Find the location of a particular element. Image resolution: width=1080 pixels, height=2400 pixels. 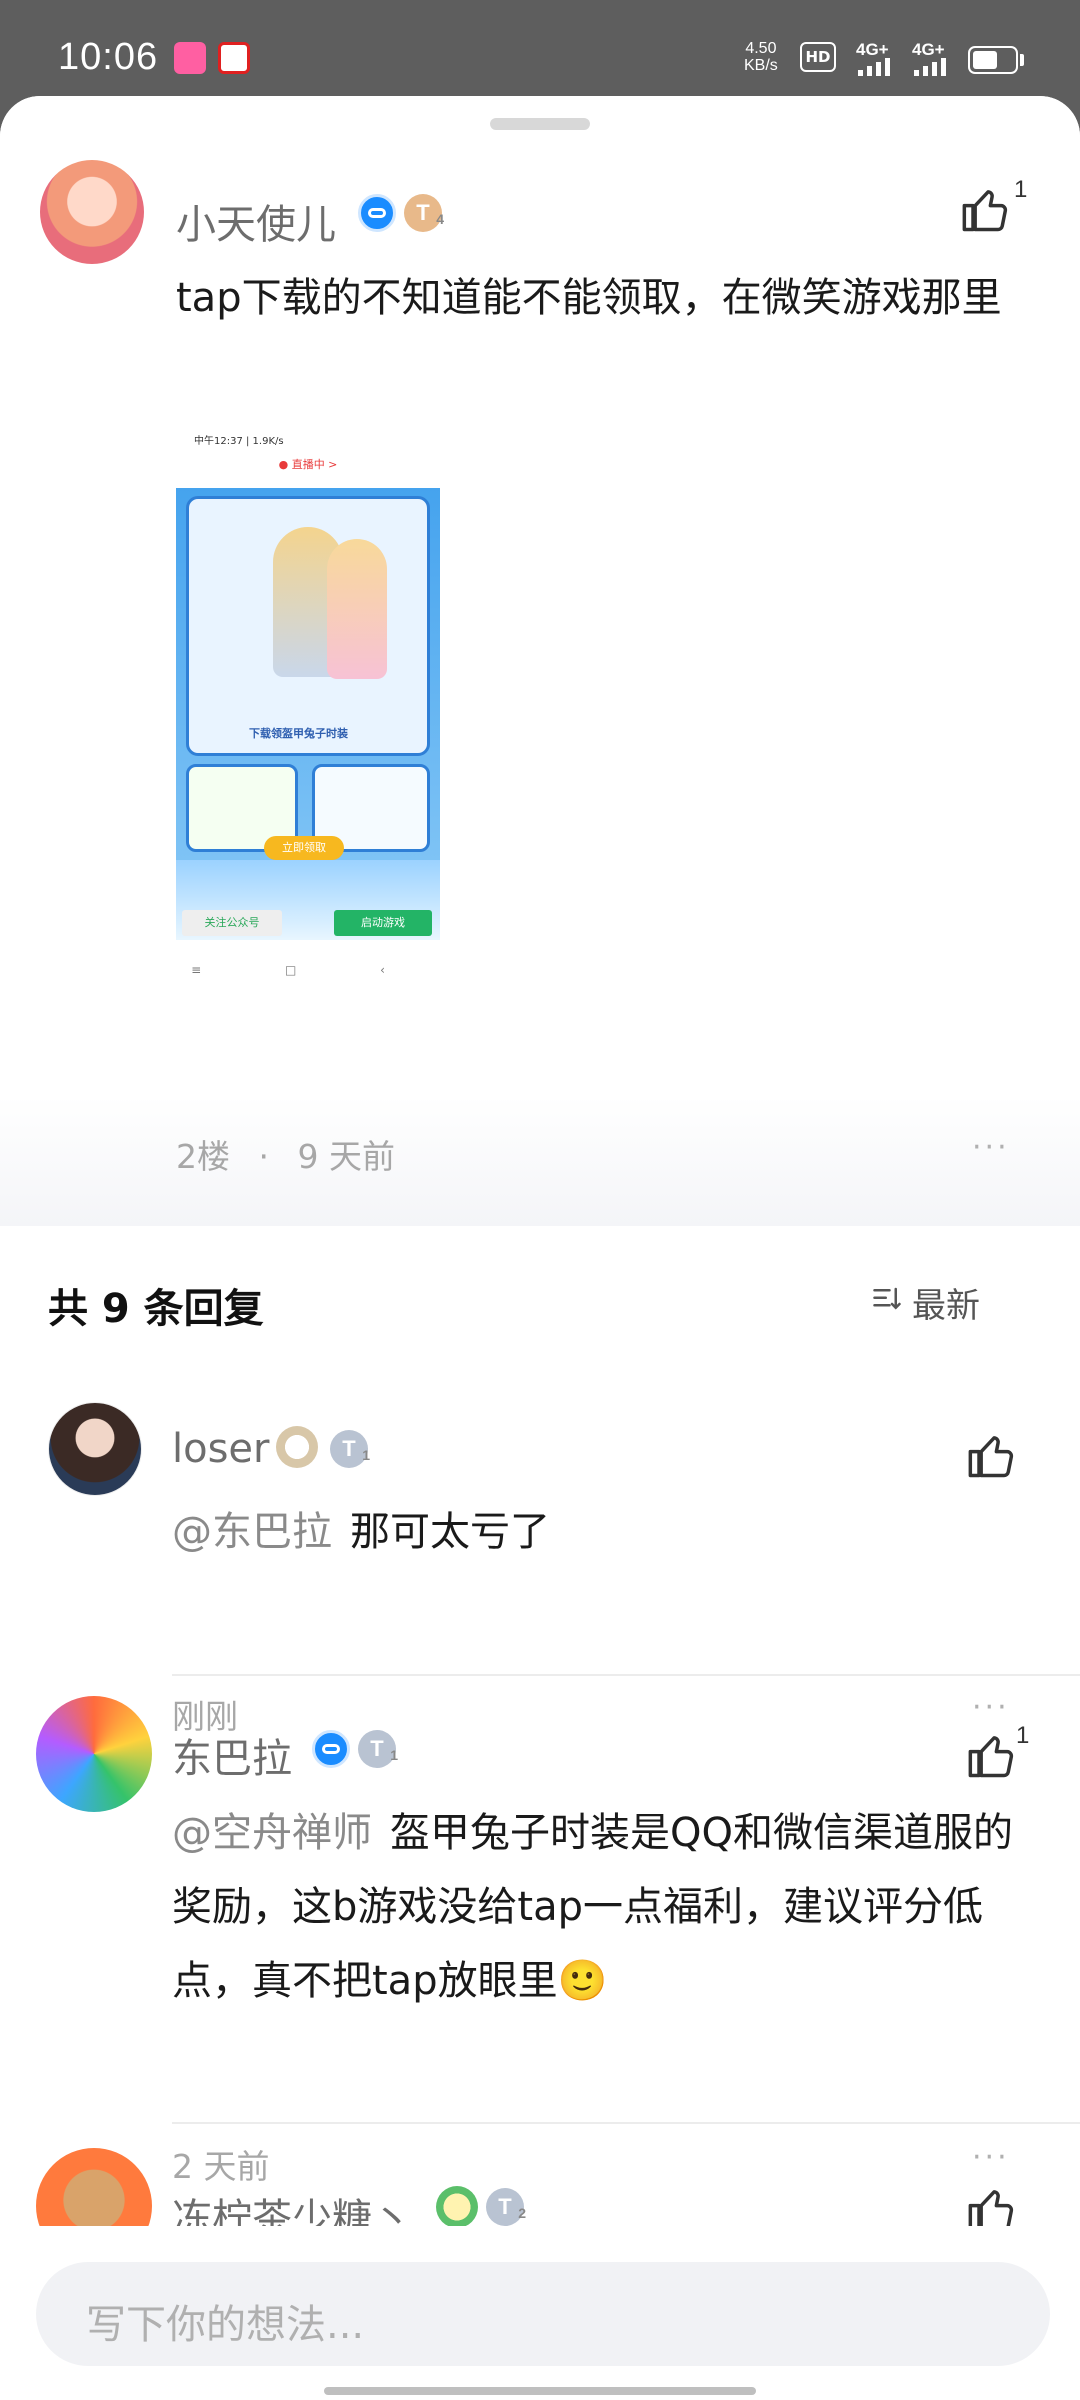

post-meta: 2楼 · 9 天前 is located at coordinates (285, 1156).